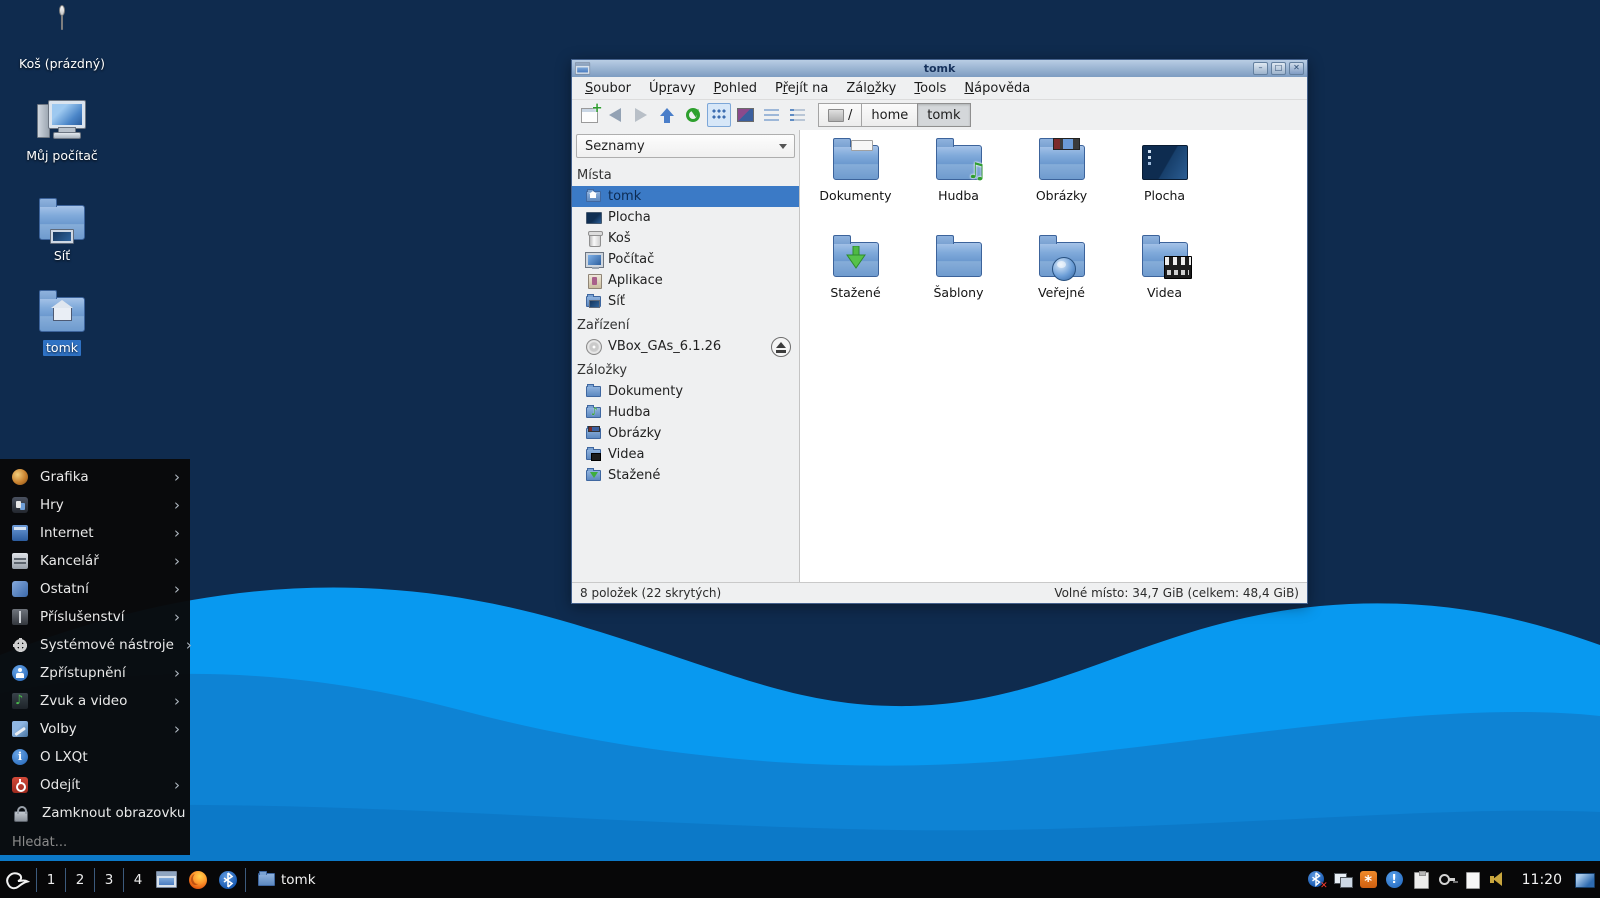  I want to click on menu-item-other: Ostatní ›, so click(95, 589).